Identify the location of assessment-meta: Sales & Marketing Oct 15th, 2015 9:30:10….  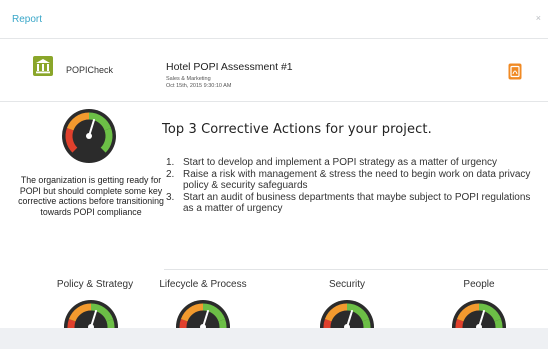
(198, 83).